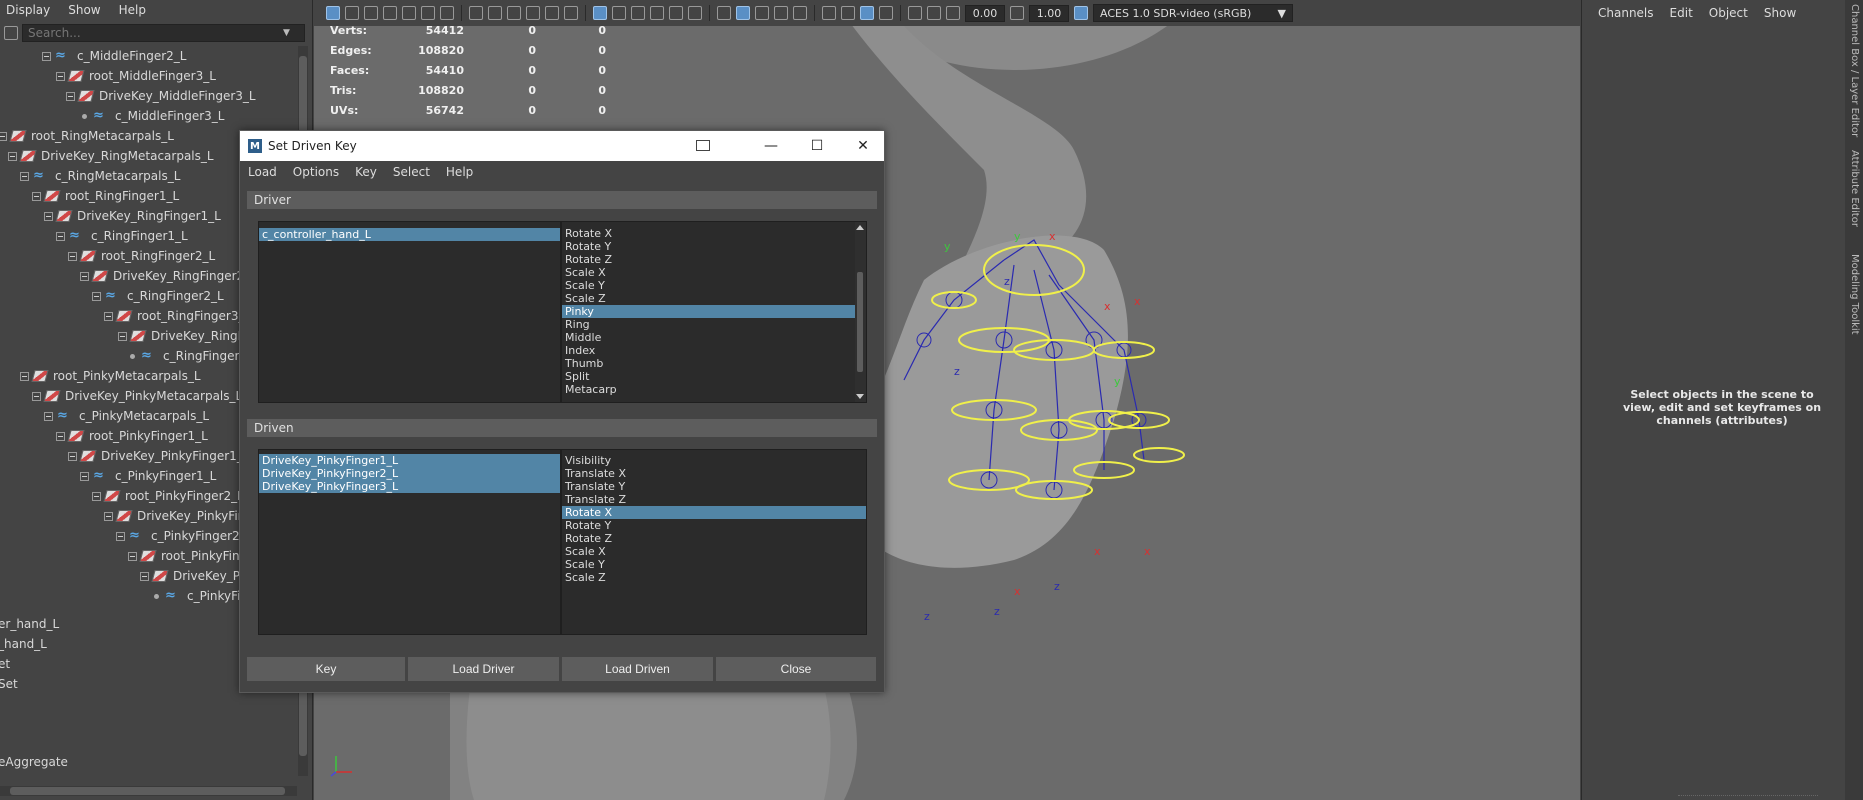 Image resolution: width=1863 pixels, height=800 pixels. Describe the element at coordinates (619, 13) in the screenshot. I see `wireframe-icon` at that location.